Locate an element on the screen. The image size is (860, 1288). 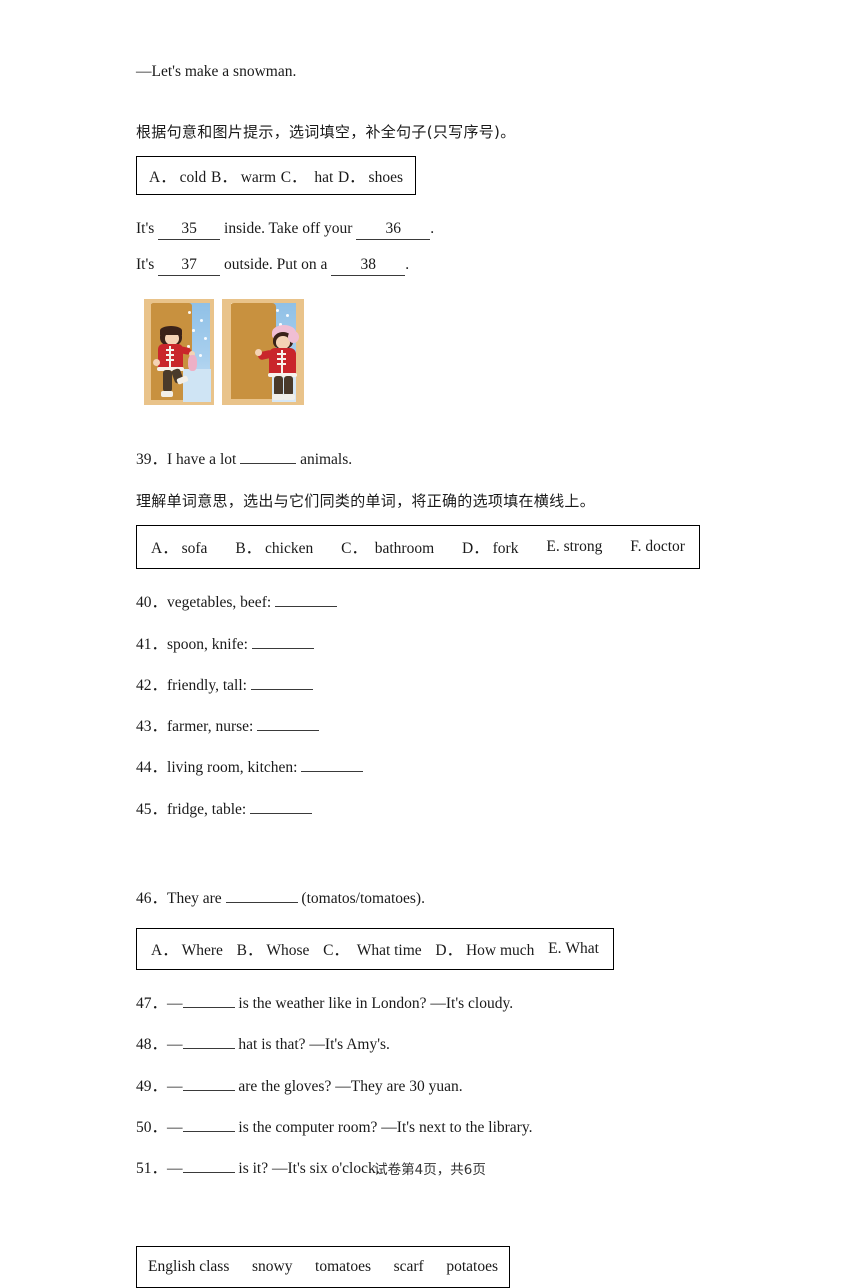
option-e: E. What is located at coordinates (573, 949).